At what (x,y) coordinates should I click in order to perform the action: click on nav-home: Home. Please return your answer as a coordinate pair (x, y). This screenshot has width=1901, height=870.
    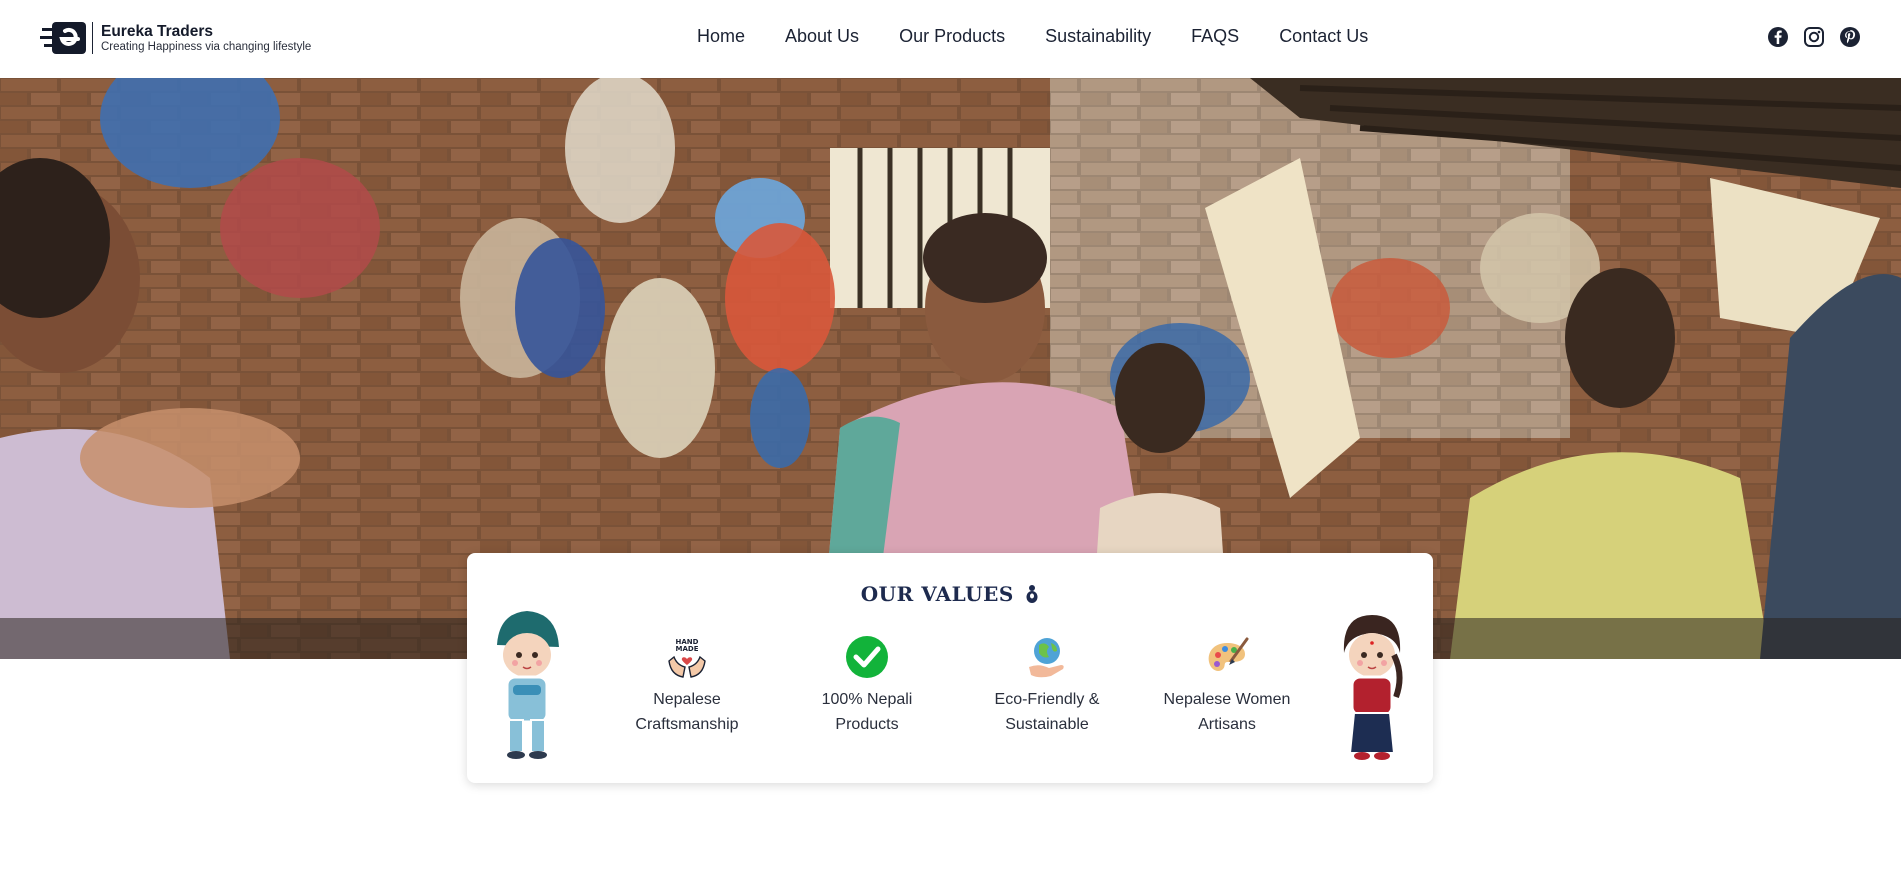
    Looking at the image, I should click on (721, 36).